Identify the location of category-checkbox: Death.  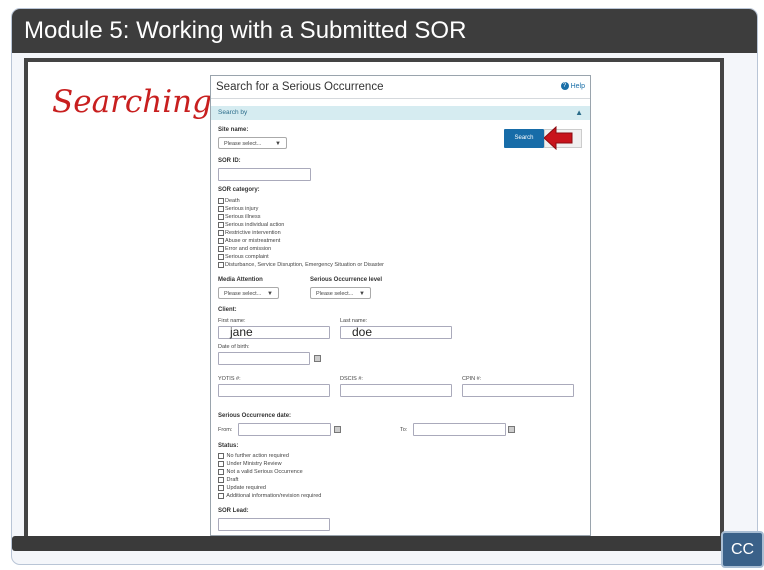
(229, 201).